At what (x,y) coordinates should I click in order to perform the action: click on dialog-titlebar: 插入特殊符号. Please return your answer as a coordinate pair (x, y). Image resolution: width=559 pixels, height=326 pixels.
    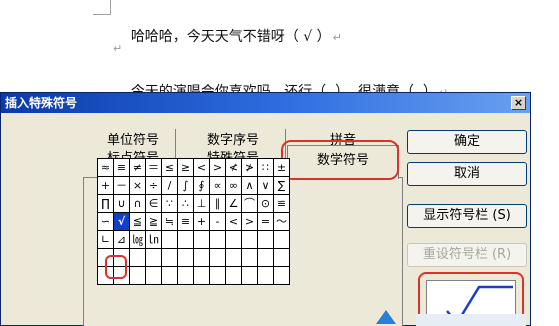
    Looking at the image, I should click on (265, 103).